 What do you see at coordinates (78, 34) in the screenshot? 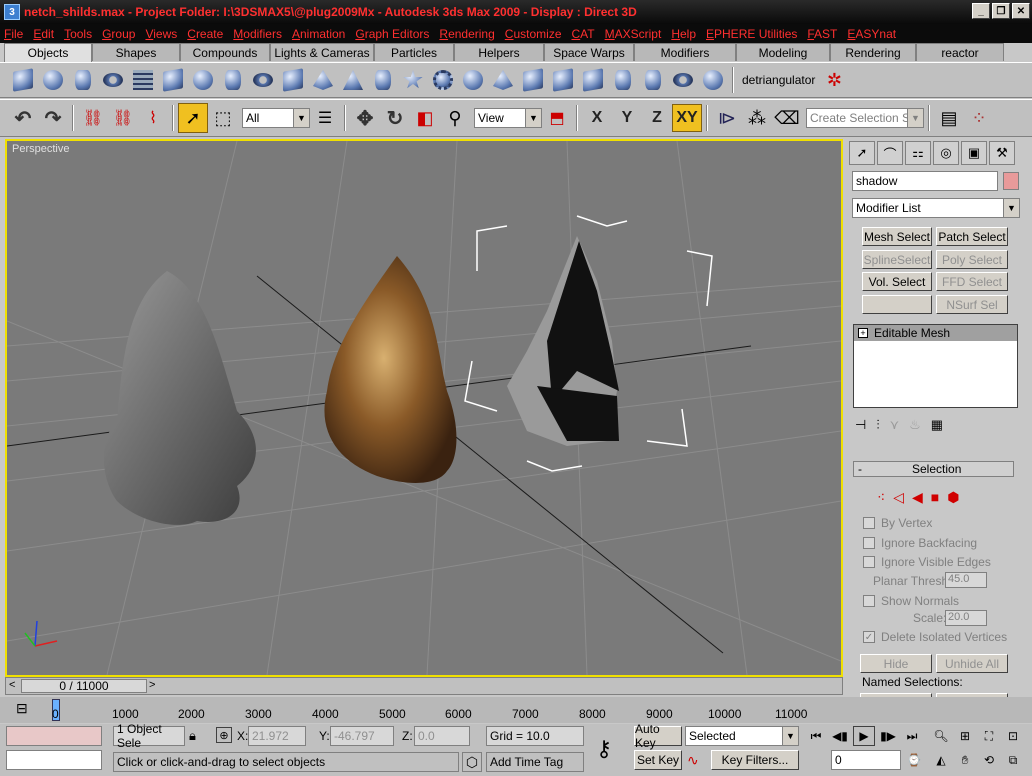
I see `menu-tools: Tools` at bounding box center [78, 34].